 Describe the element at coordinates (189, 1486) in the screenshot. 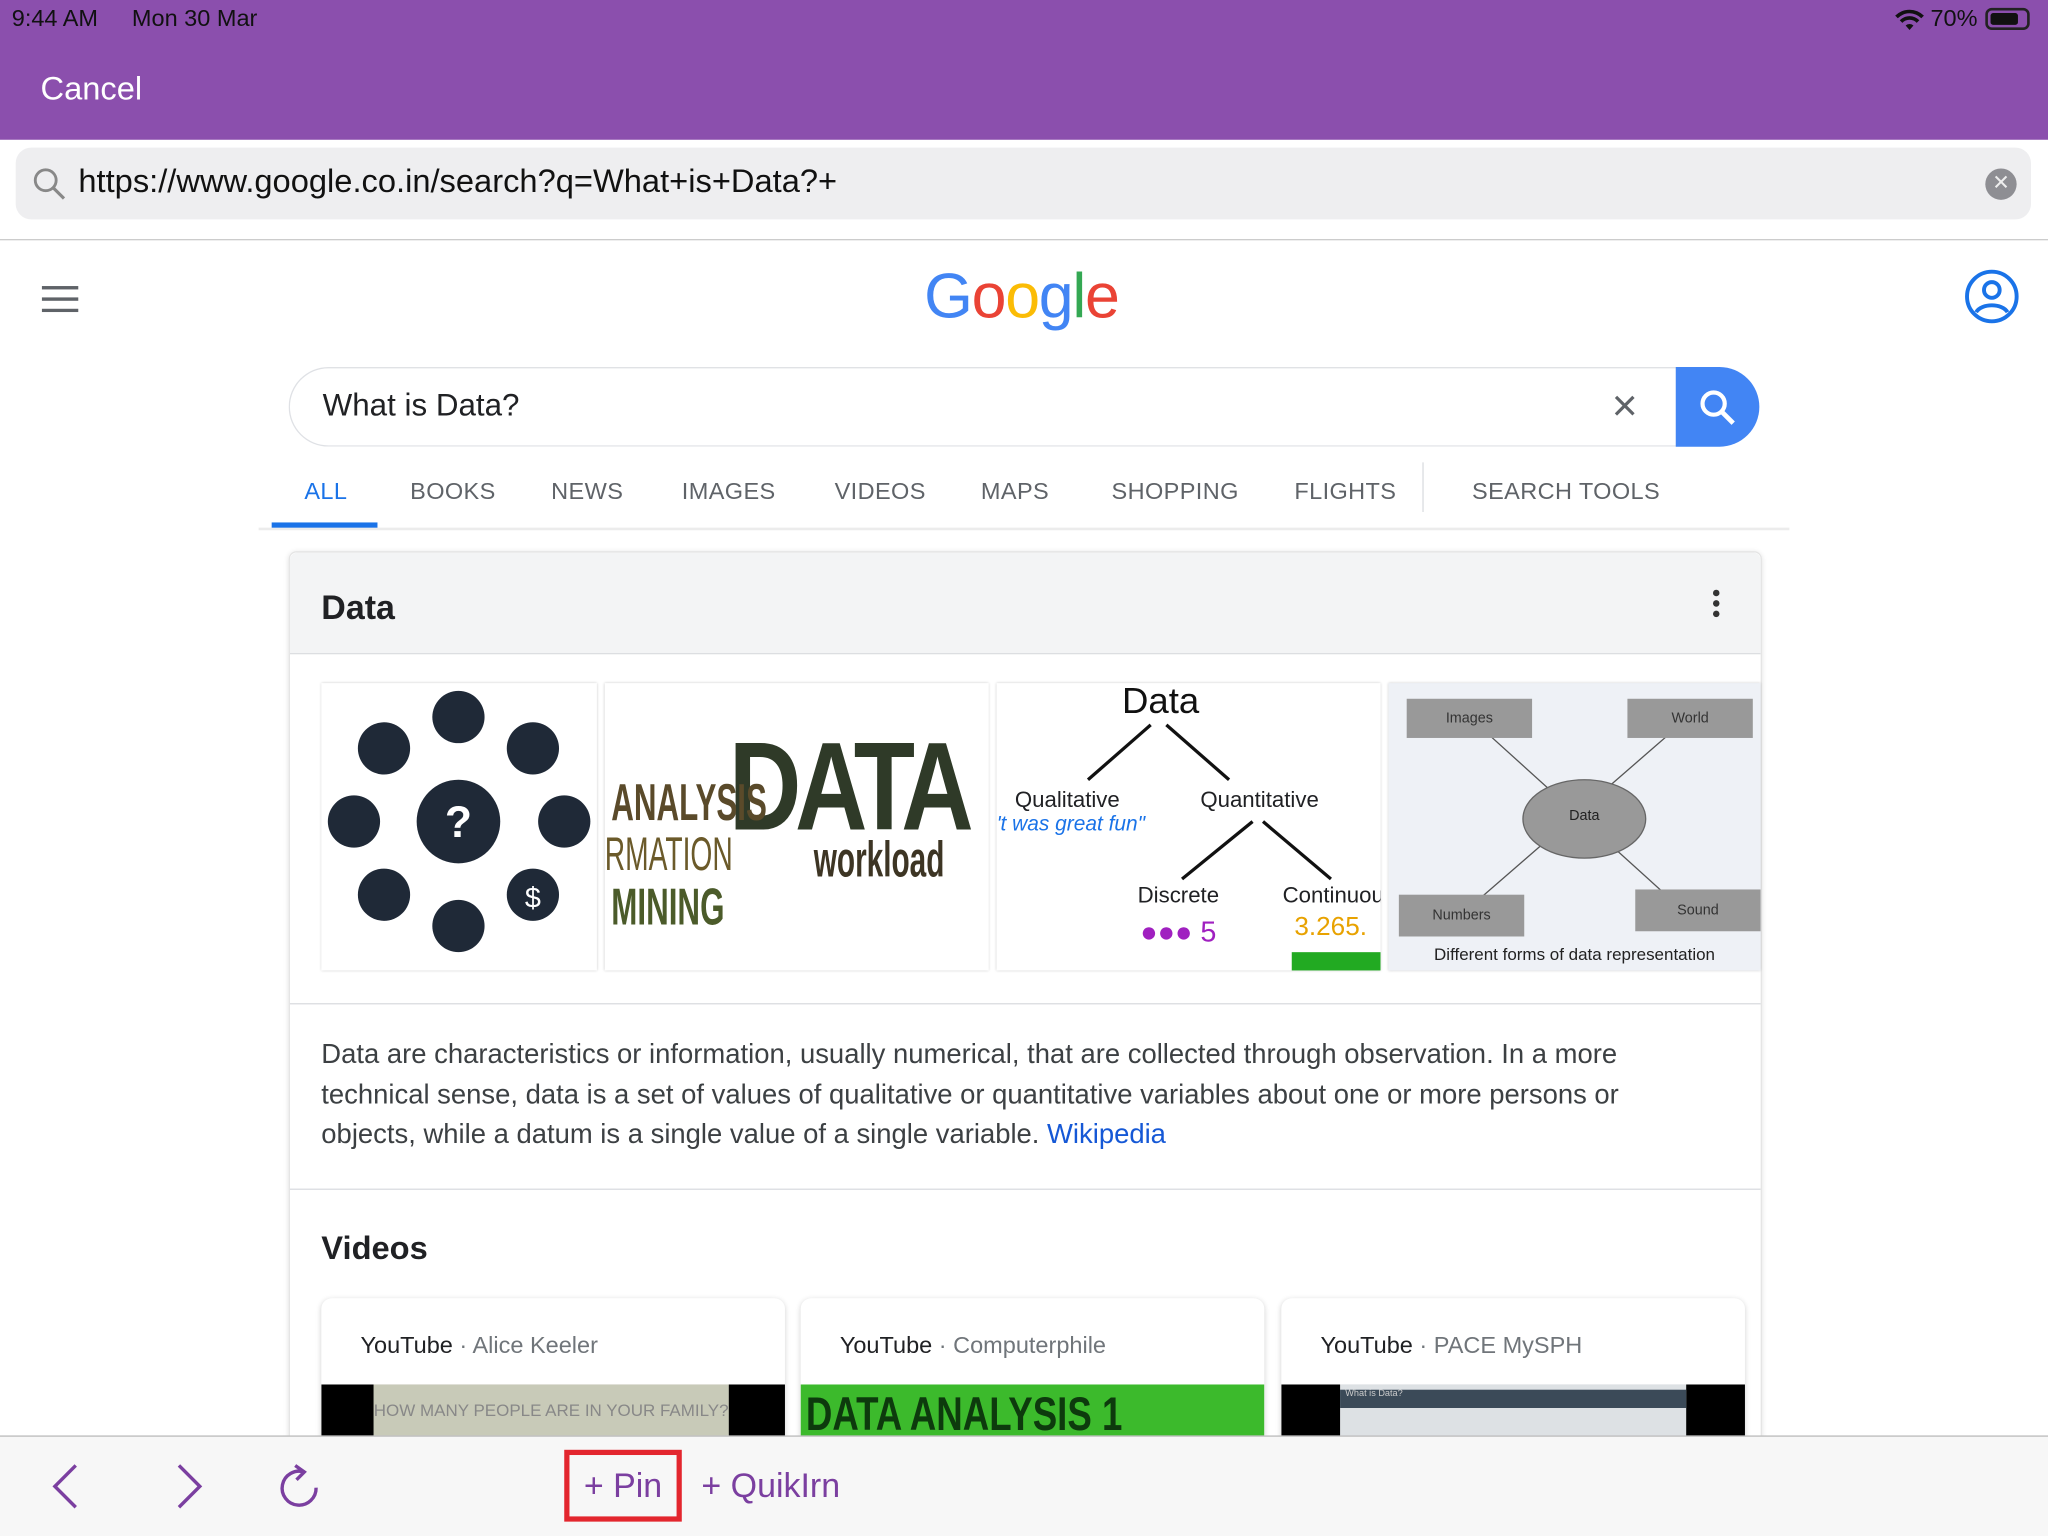

I see `forward-icon` at that location.